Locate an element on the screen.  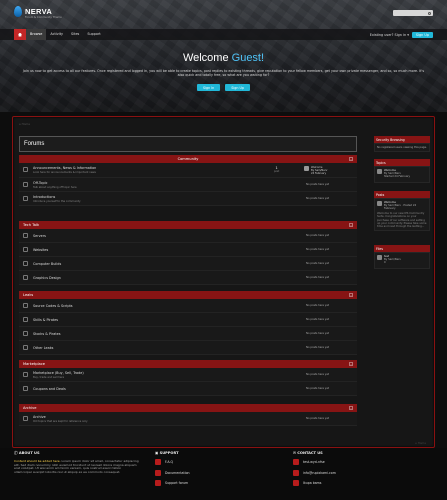
sign-in-link: Existing user? Sign in ▾ is located at coordinates (389, 35).